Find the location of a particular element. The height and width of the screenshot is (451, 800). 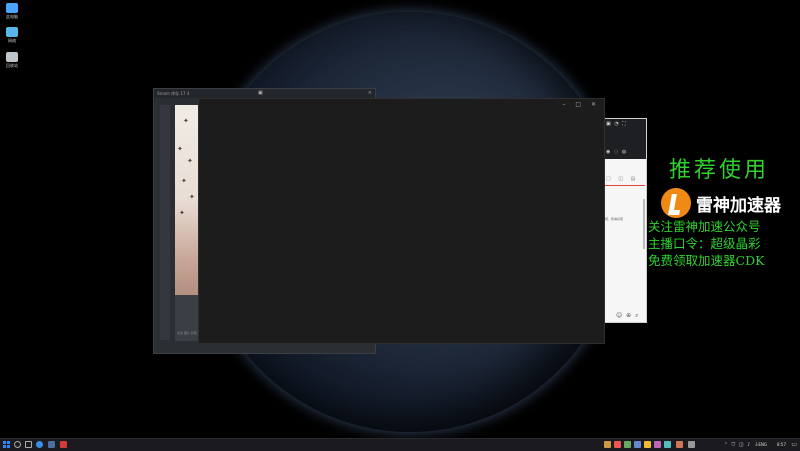

desktop-icon-network: 网络 is located at coordinates (12, 35).